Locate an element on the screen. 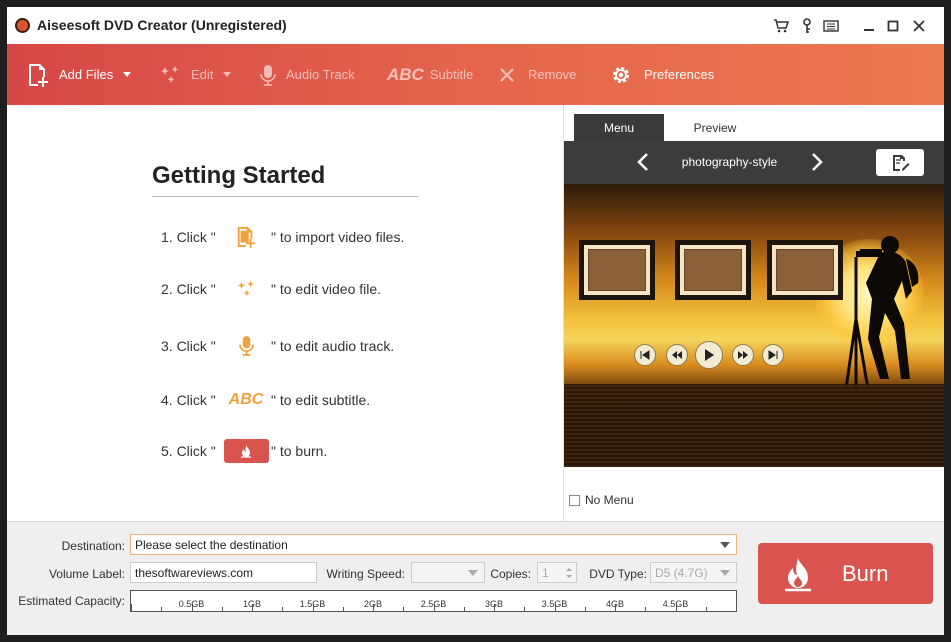 This screenshot has height=642, width=951. capacity-tick-label: 4GB is located at coordinates (615, 604).